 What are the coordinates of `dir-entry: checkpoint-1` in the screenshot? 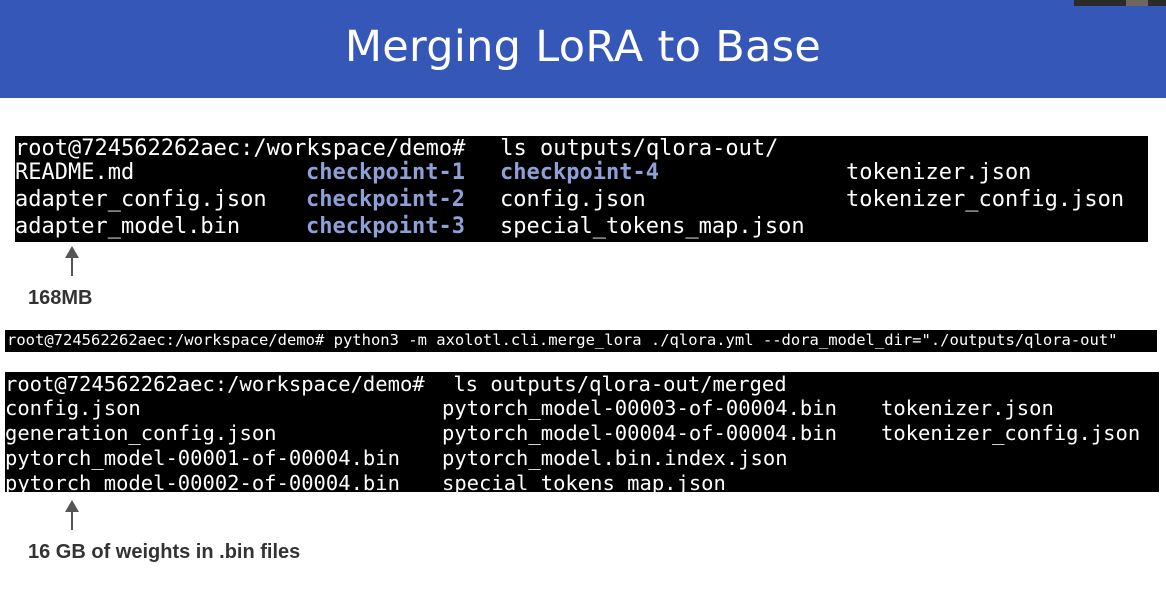 It's located at (385, 172).